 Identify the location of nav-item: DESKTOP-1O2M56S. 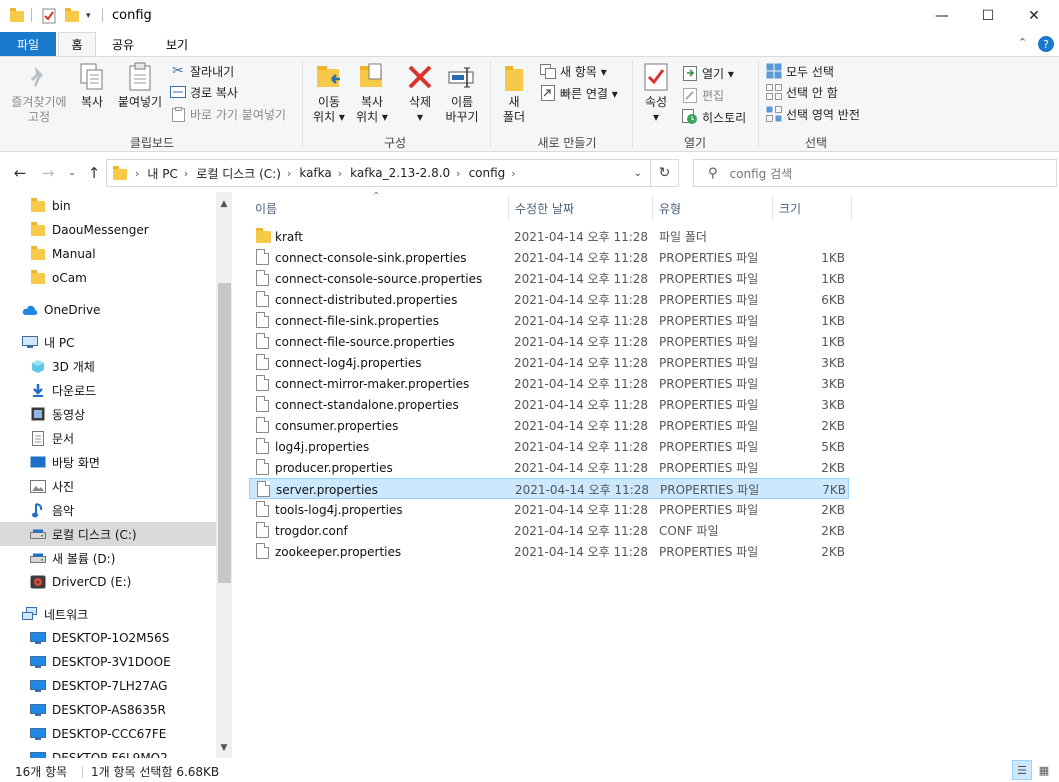
(108, 638).